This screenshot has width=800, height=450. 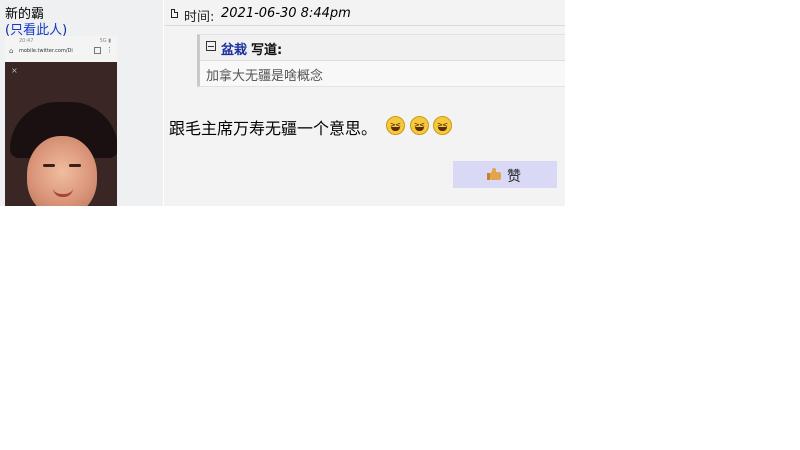 What do you see at coordinates (514, 177) in the screenshot?
I see `like-label: 赞` at bounding box center [514, 177].